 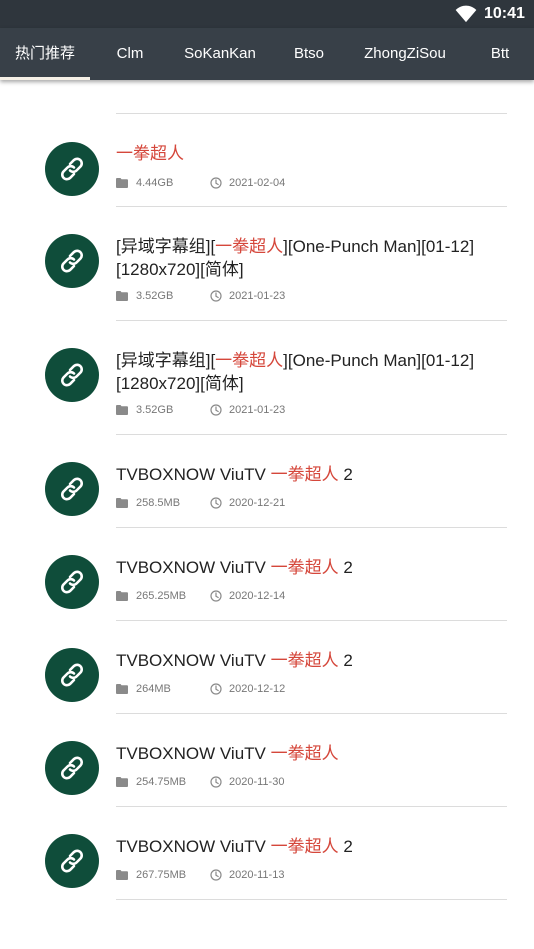 What do you see at coordinates (257, 782) in the screenshot?
I see `upload-date: 2020-11-30` at bounding box center [257, 782].